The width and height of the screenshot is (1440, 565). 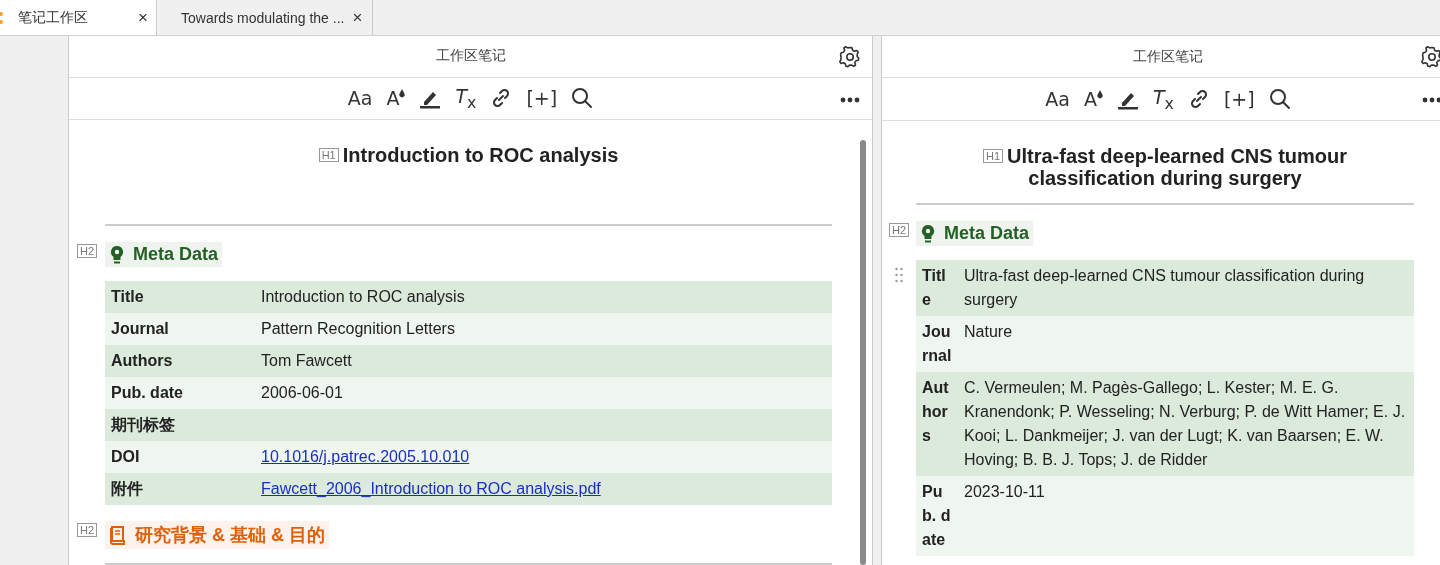 What do you see at coordinates (1186, 424) in the screenshot?
I see `table-cell: C. Vermeulen; M. Pagès-Gallego; L. Kester; M. E. G. Kranendonk; P. Wesseling; N. Verburg; P. de Witt Hamer; E. J. Kooi; L. Dankmeijer; J. van der Lugt; K. van Baarsen; E. W. Hoving; B. B. J. Tops; J. de Ridder` at bounding box center [1186, 424].